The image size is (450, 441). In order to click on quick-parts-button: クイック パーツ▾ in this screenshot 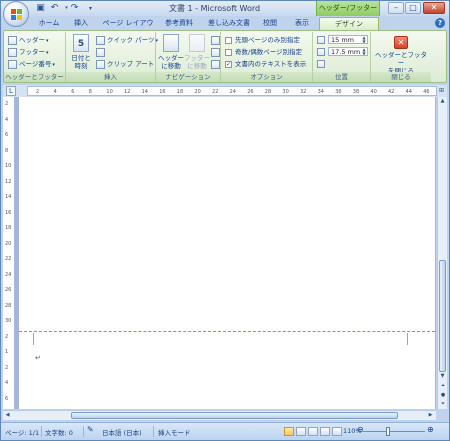, I will do `click(127, 40)`.